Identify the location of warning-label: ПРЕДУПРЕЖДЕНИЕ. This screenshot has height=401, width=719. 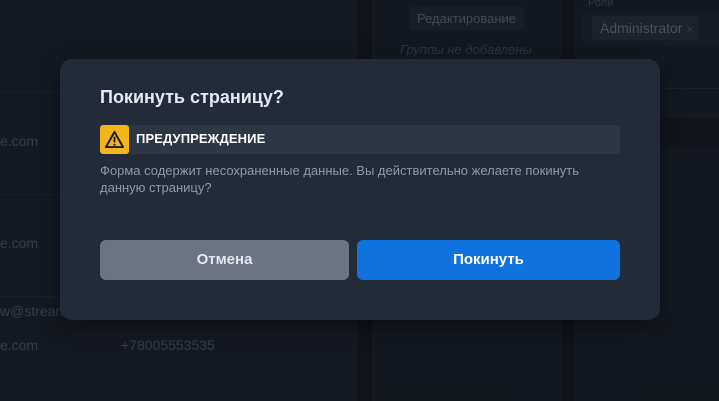
(201, 138).